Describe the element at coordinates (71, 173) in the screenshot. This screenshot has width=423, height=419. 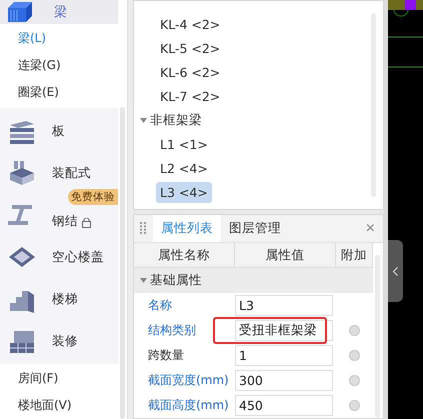
I see `category-label: 装配式` at that location.